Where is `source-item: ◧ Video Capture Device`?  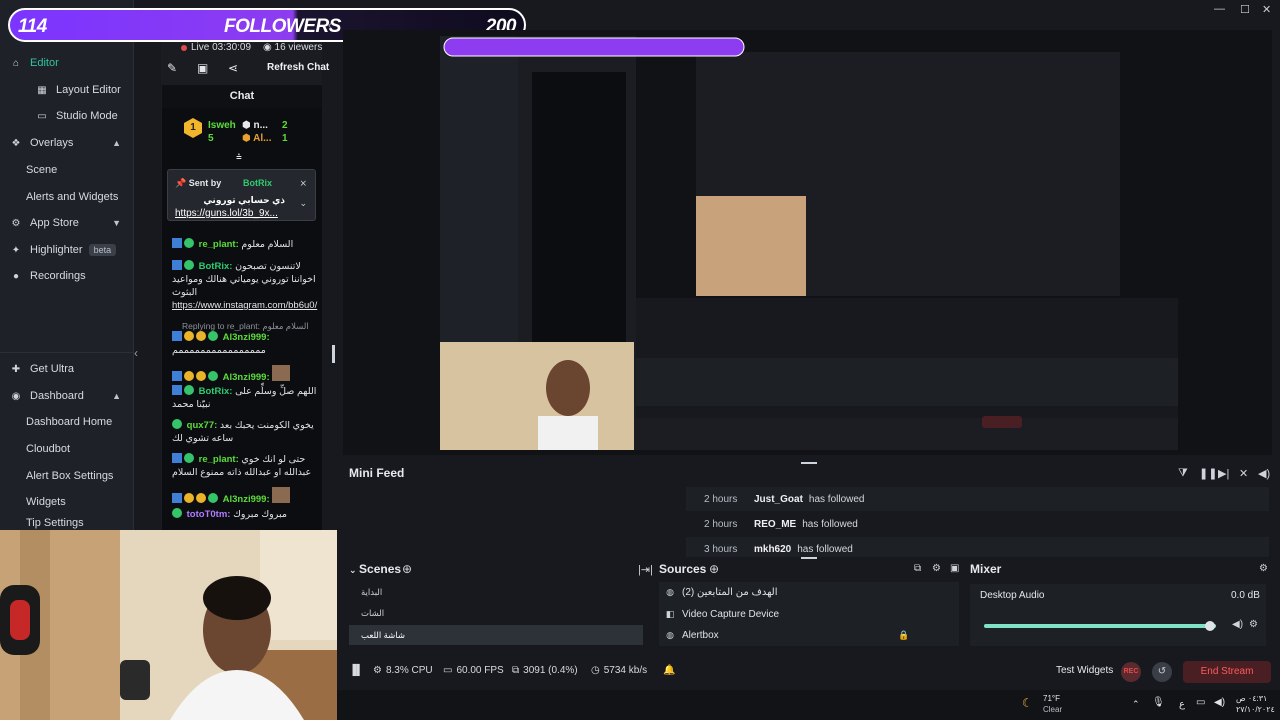
source-item: ◧ Video Capture Device is located at coordinates (809, 614).